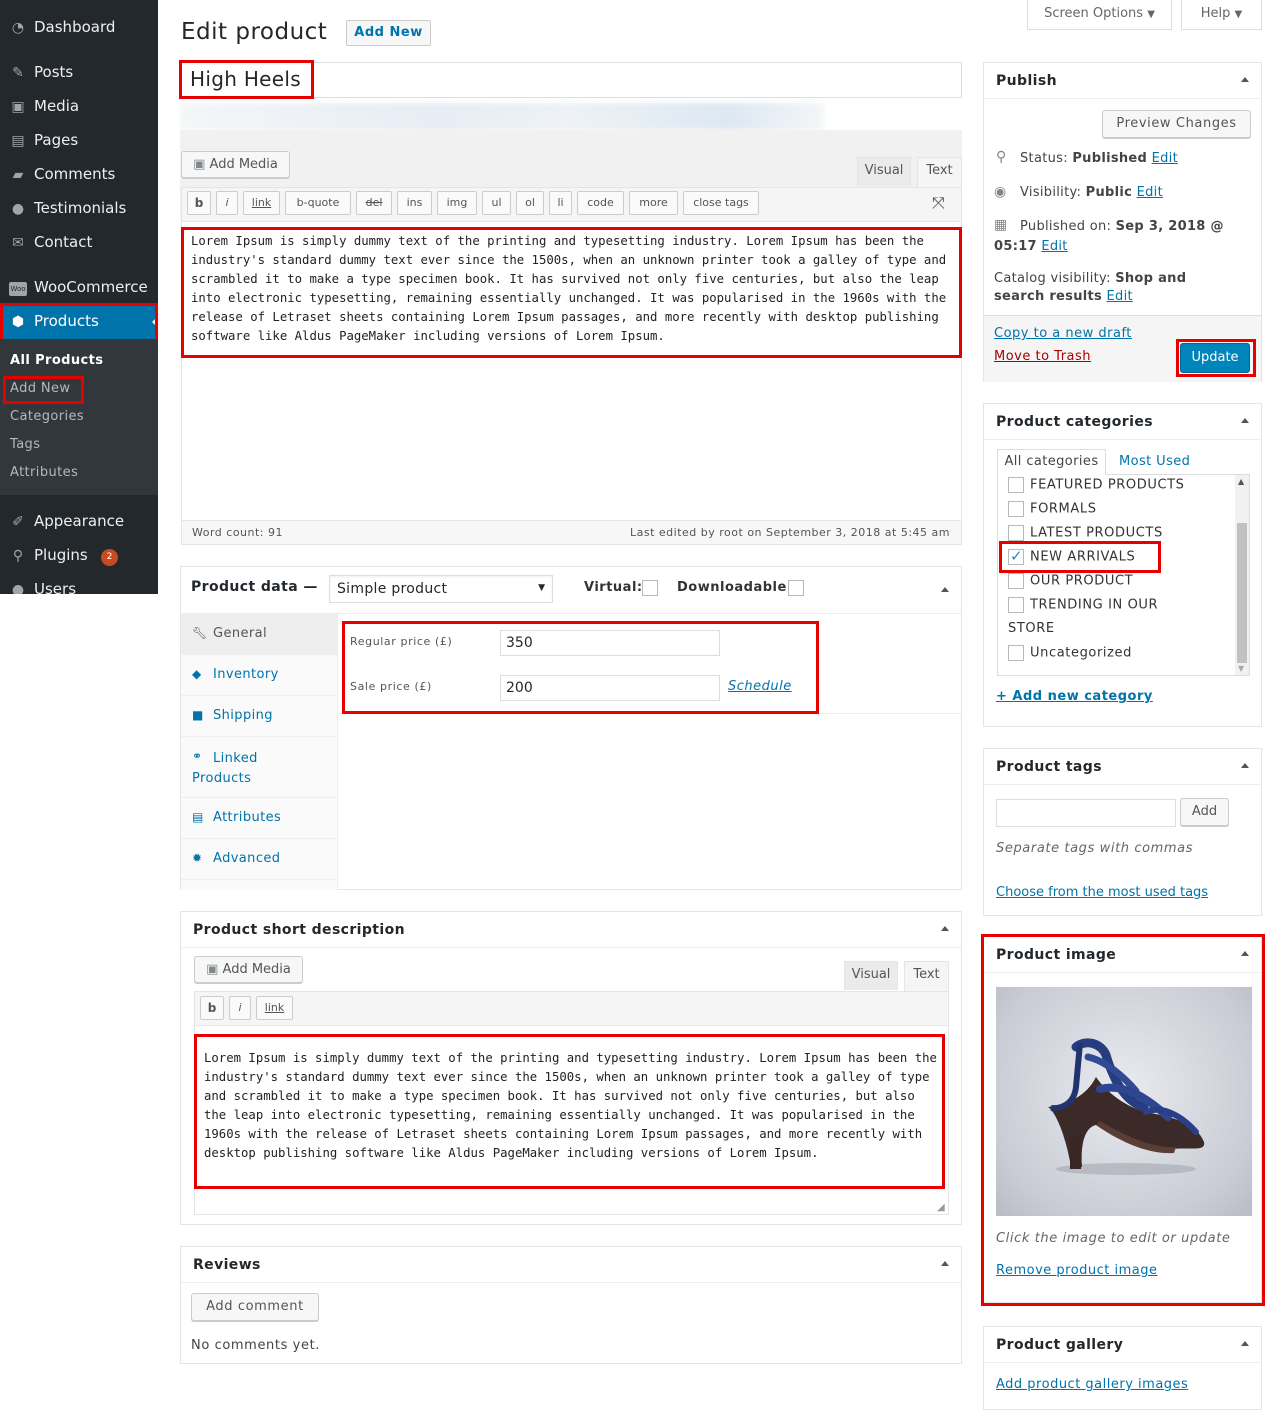 This screenshot has height=1419, width=1281. Describe the element at coordinates (1070, 653) in the screenshot. I see `category-item: Uncategorized` at that location.